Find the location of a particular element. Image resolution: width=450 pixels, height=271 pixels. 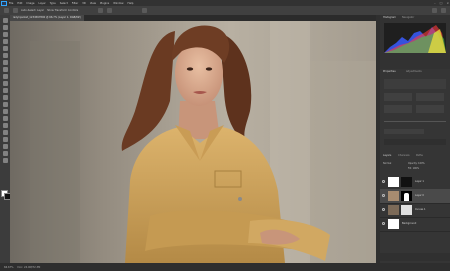

pen-tool-icon is located at coordinates (5, 125).